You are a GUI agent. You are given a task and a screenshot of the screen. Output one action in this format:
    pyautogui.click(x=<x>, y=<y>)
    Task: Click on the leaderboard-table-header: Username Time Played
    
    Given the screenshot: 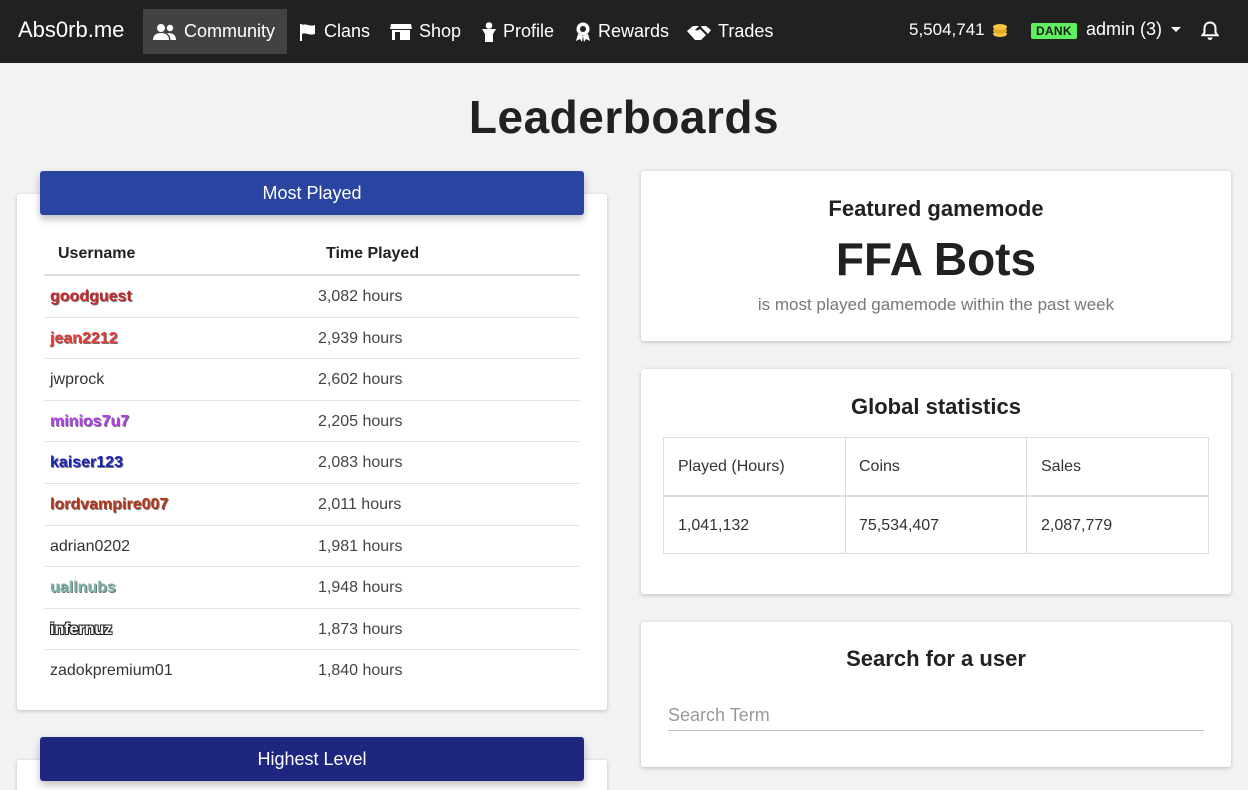 What is the action you would take?
    pyautogui.click(x=312, y=260)
    